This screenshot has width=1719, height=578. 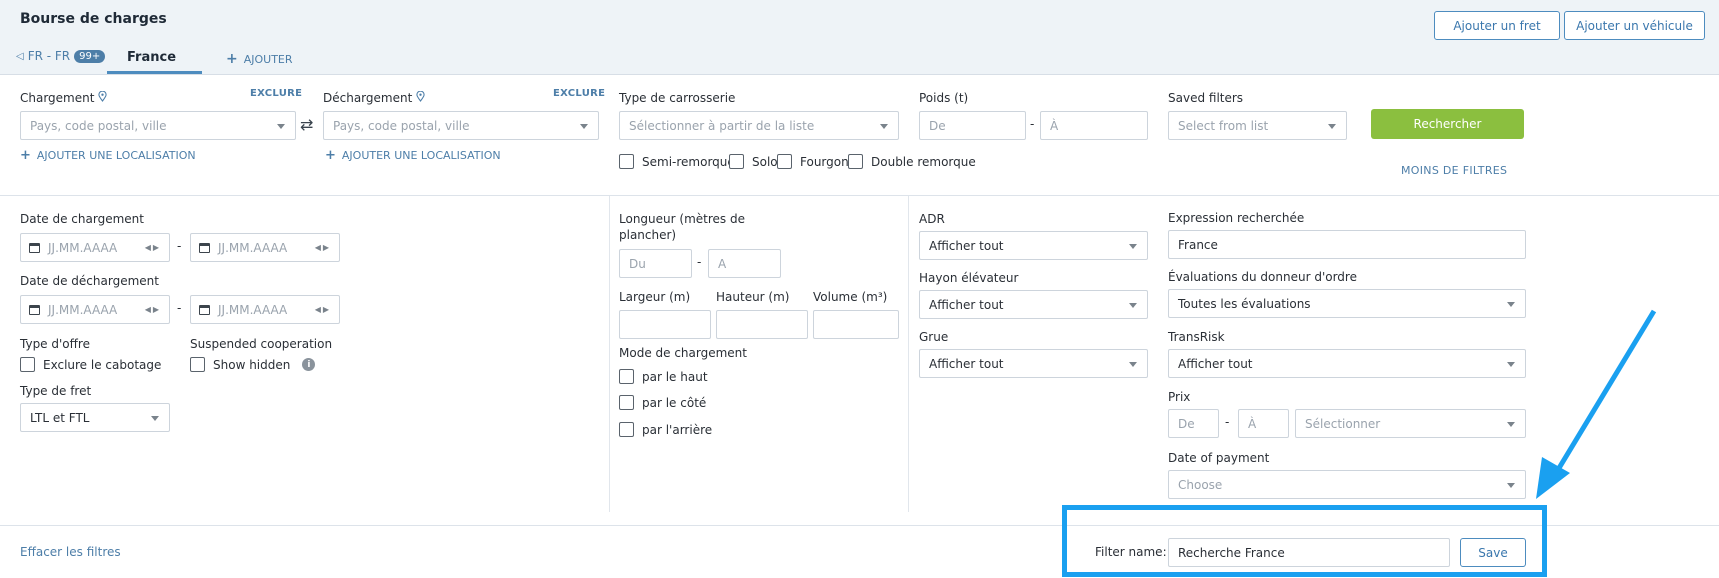 What do you see at coordinates (1186, 423) in the screenshot?
I see `price-from-placeholder: De` at bounding box center [1186, 423].